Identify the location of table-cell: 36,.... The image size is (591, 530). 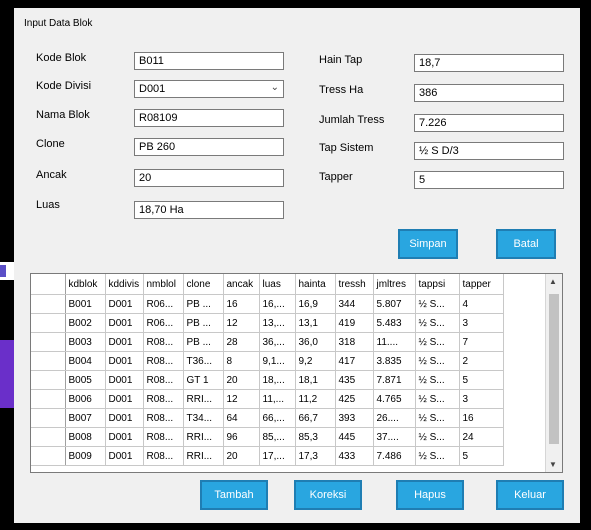
(277, 342).